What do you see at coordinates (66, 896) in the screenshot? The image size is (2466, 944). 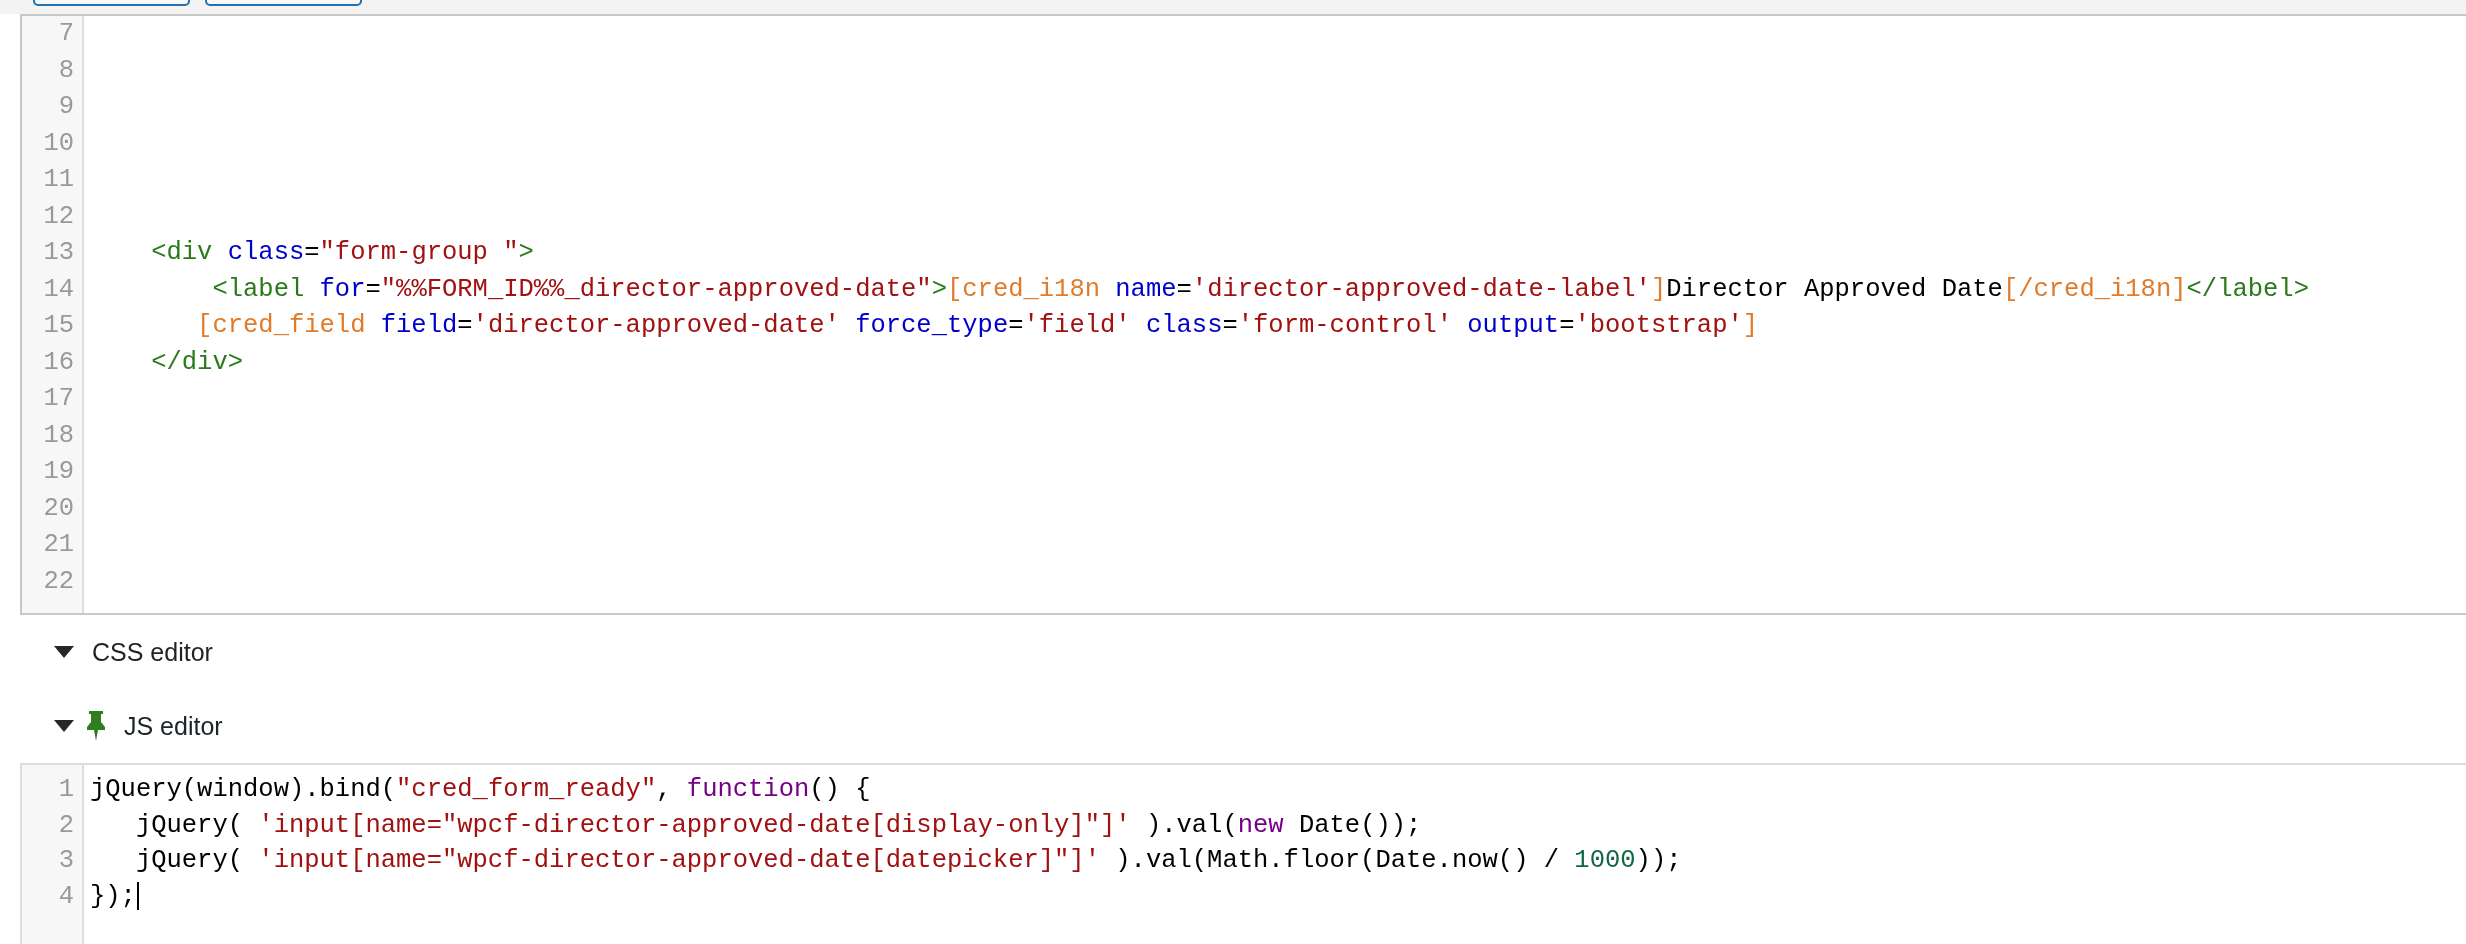 I see `line-number: 4` at bounding box center [66, 896].